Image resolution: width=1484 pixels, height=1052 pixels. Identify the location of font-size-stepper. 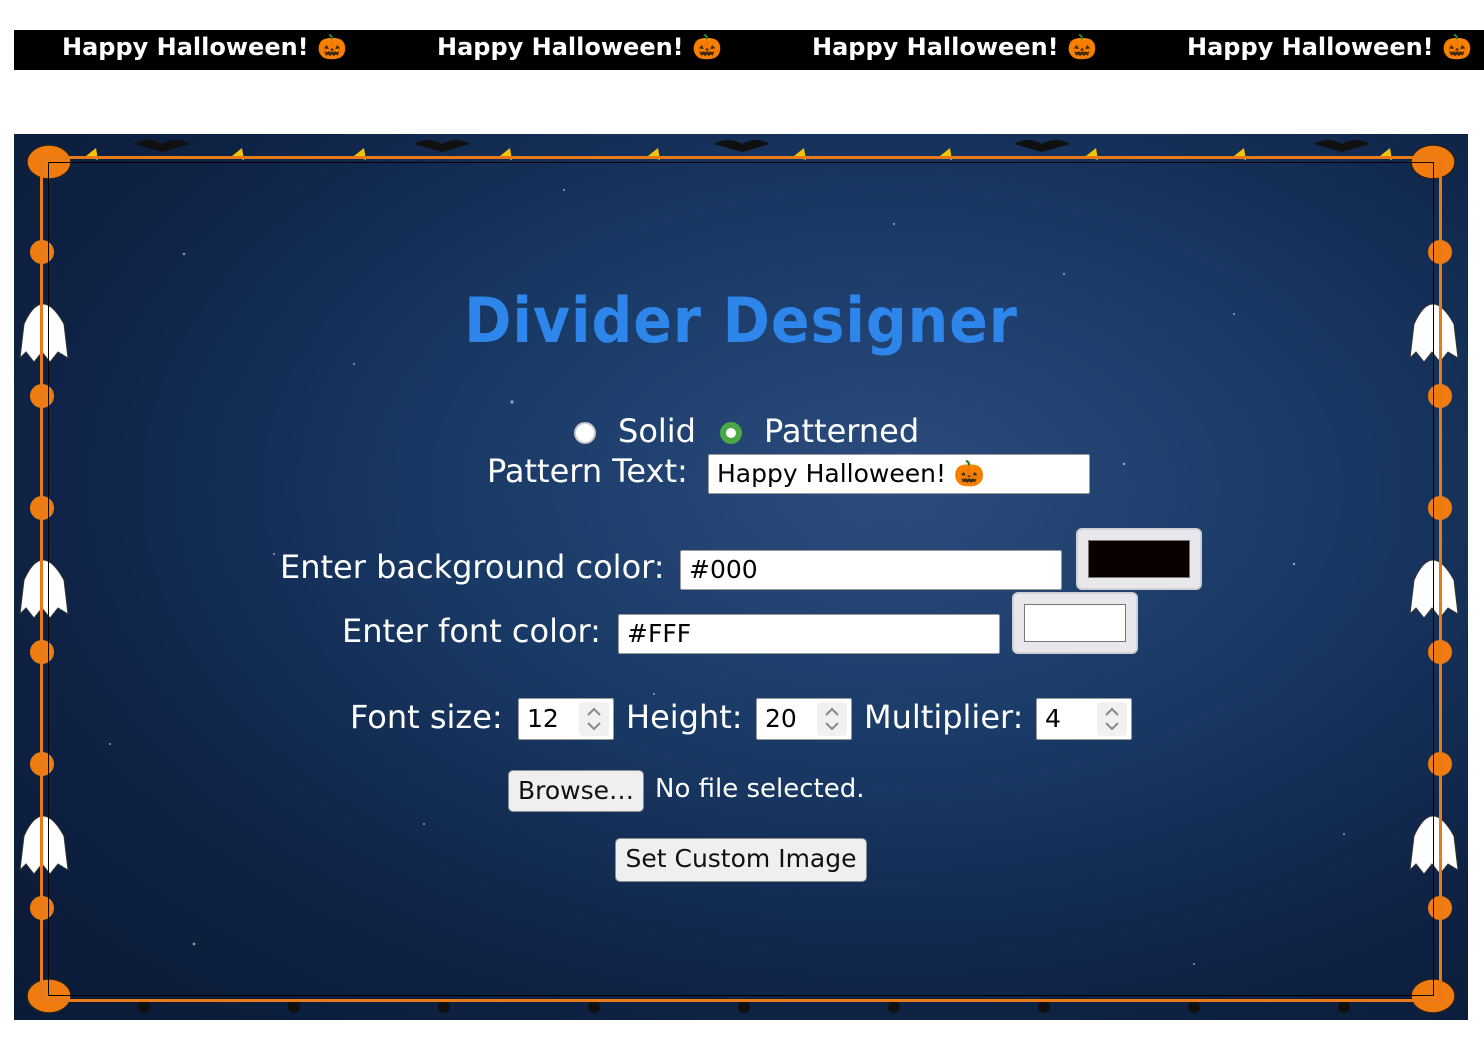
(594, 719).